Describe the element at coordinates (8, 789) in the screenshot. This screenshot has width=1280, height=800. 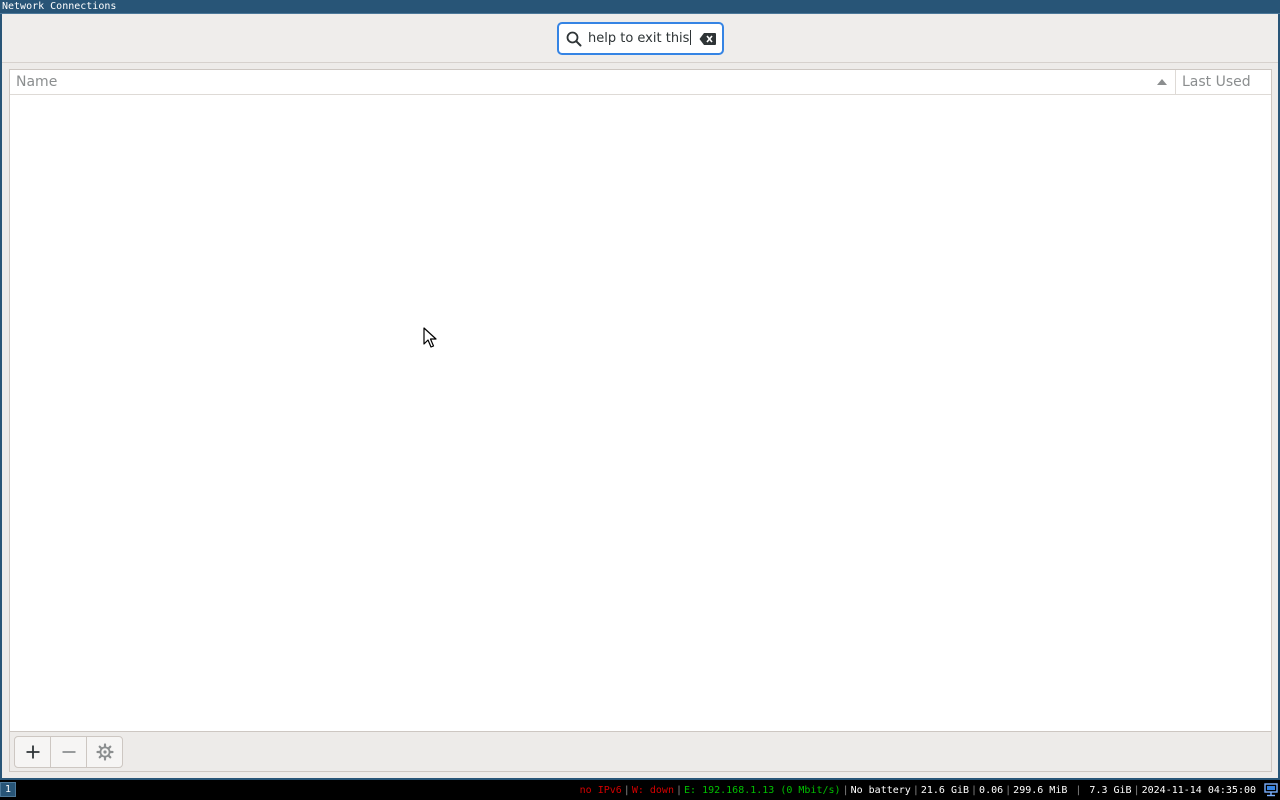
I see `workspace-button: 1` at that location.